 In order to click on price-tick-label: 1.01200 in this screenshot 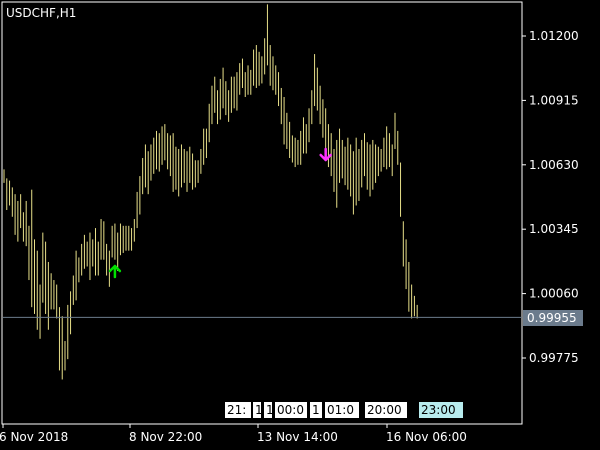, I will do `click(554, 36)`.